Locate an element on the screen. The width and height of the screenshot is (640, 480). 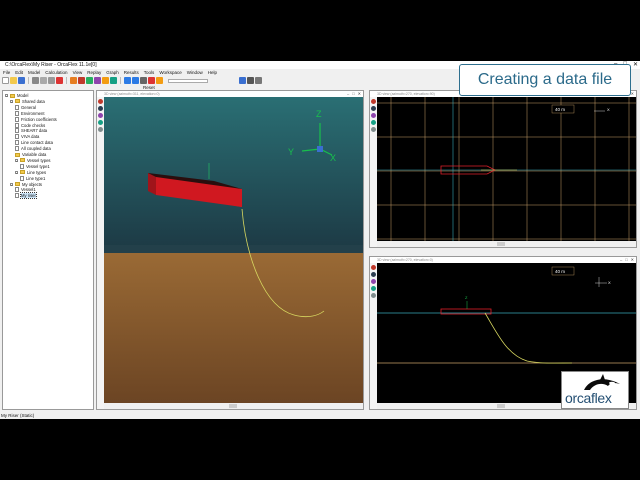
graph-icon is located at coordinates (250, 80).